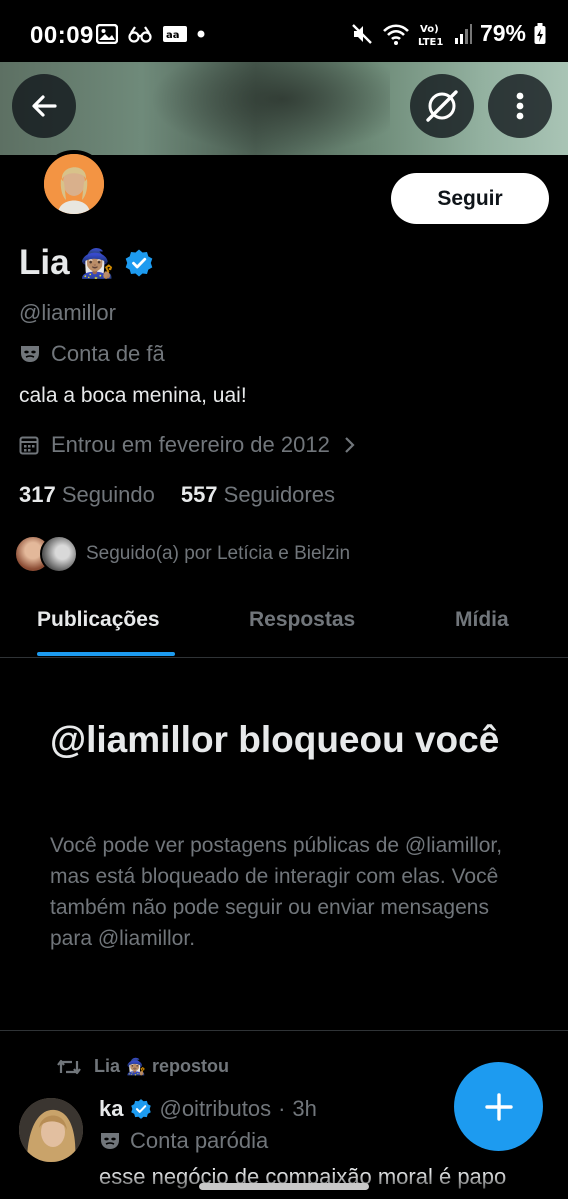 The image size is (568, 1199). I want to click on blocked-title: @liamillor bloqueou você, so click(275, 739).